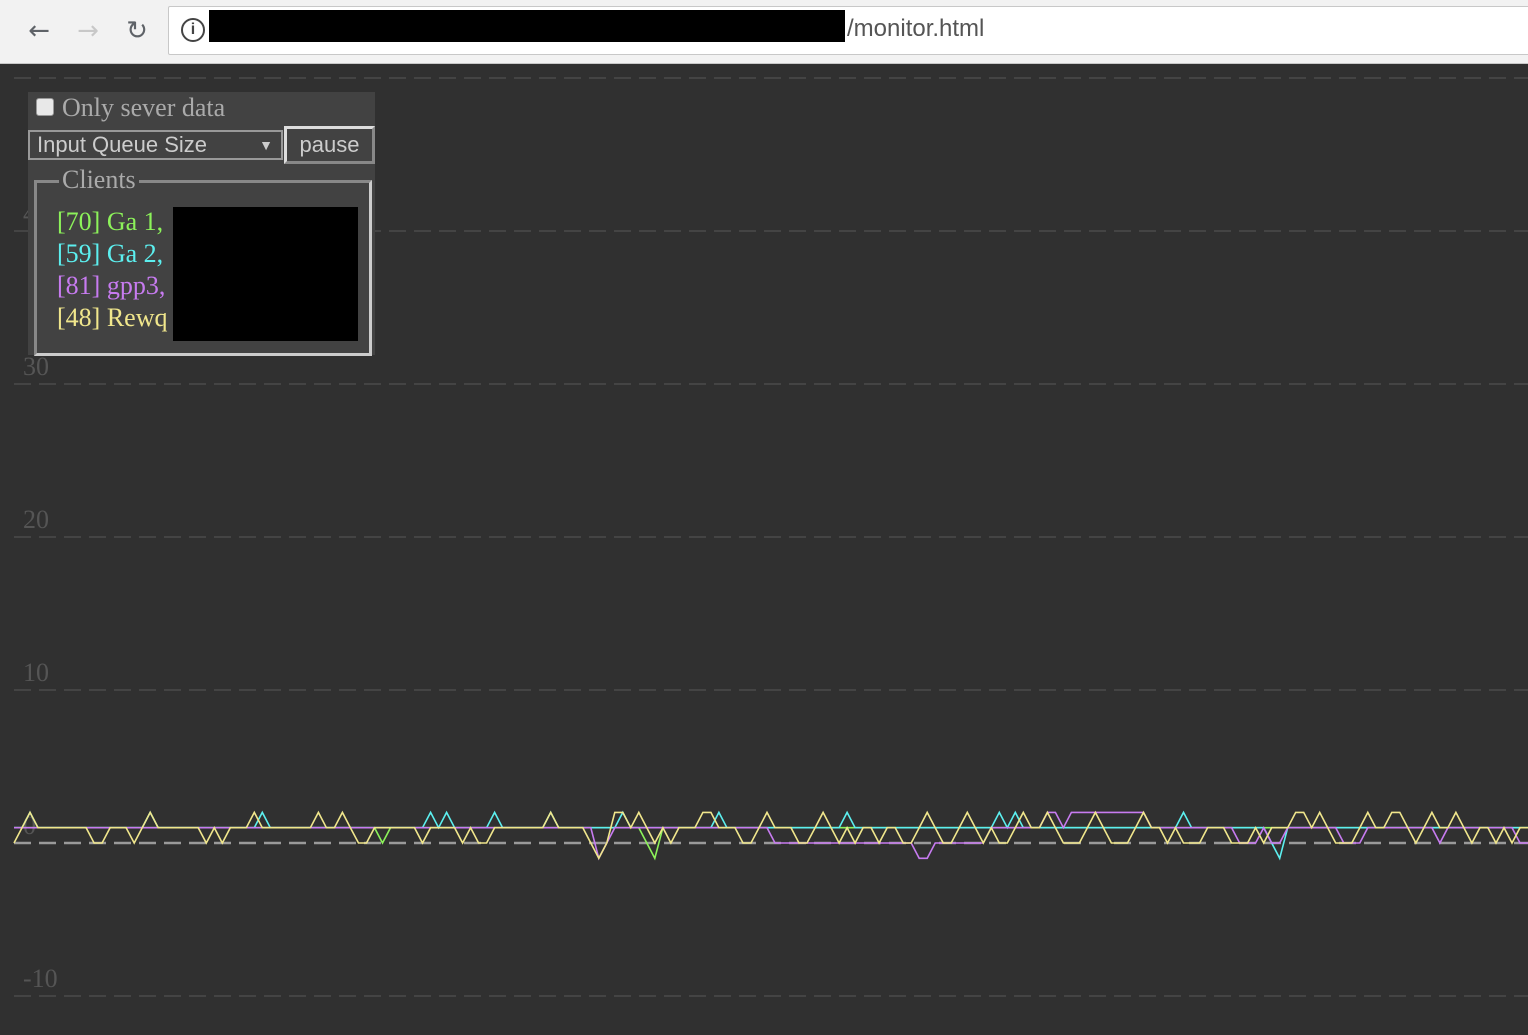 This screenshot has width=1528, height=1035. I want to click on url-path: /monitor.html, so click(916, 28).